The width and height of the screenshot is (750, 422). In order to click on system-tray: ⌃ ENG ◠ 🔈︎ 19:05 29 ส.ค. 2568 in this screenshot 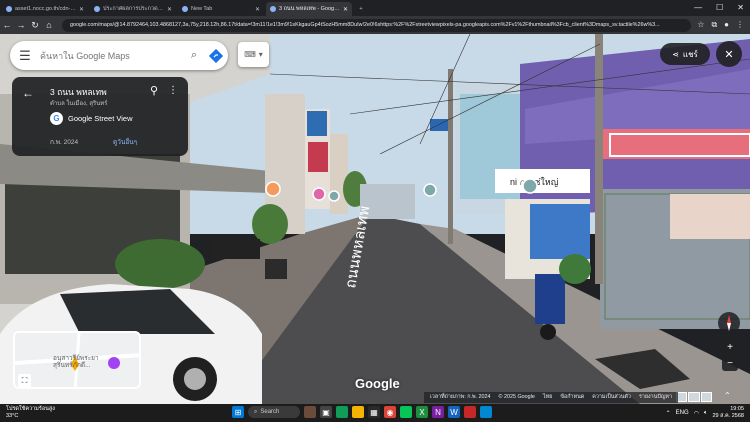, I will do `click(705, 413)`.